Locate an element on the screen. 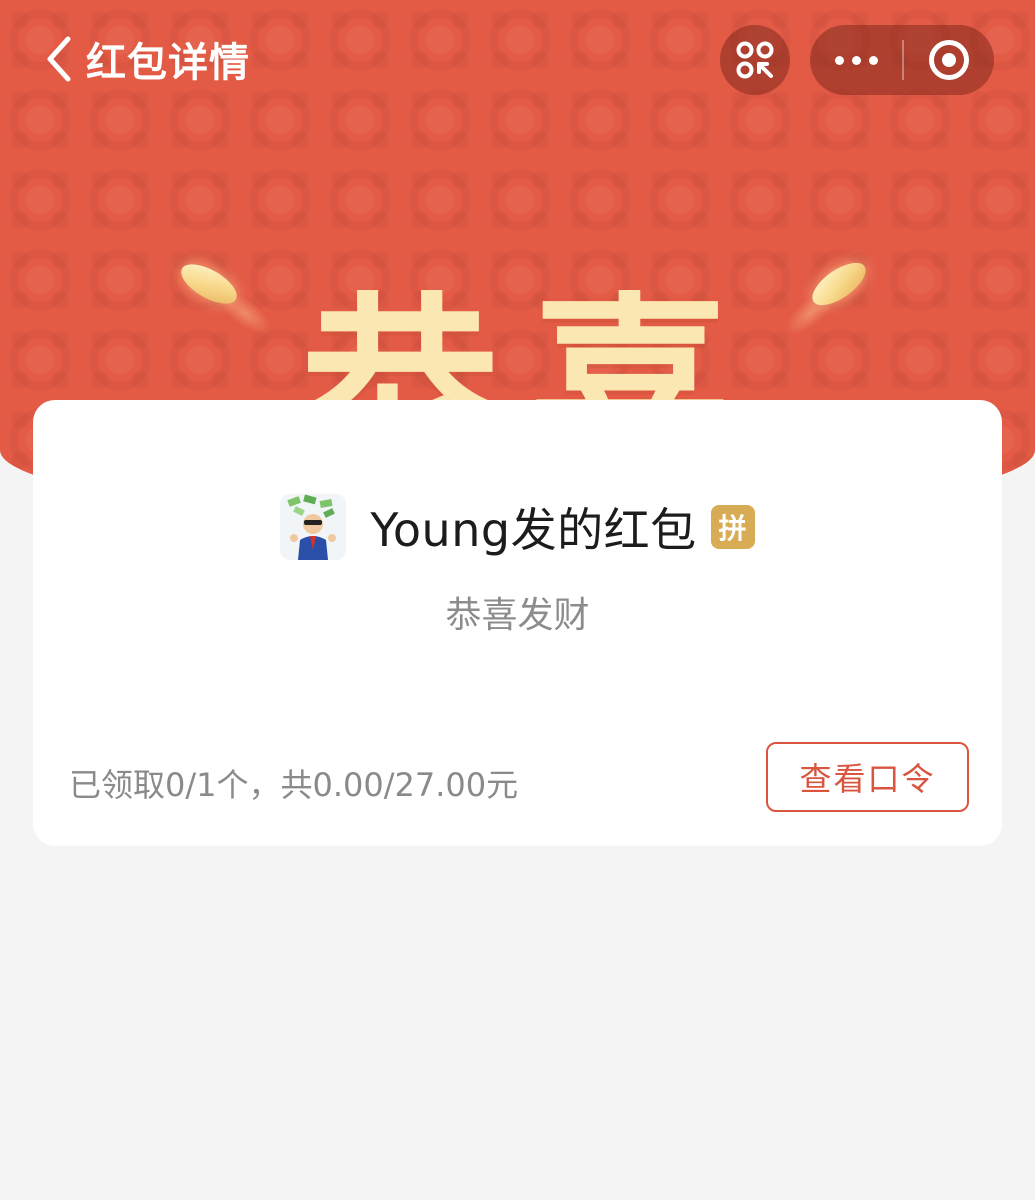 The image size is (1035, 1200). page-title: 红包详情 is located at coordinates (168, 63).